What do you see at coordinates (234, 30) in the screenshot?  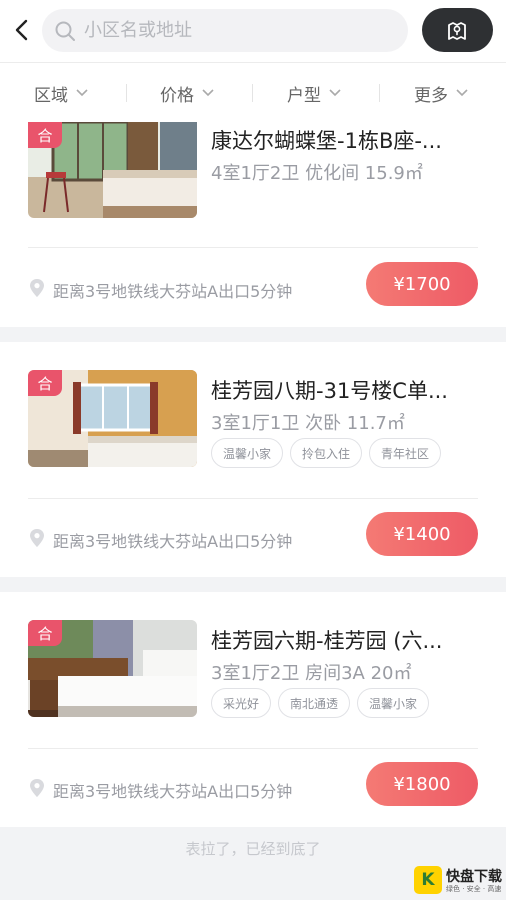 I see `search-input` at bounding box center [234, 30].